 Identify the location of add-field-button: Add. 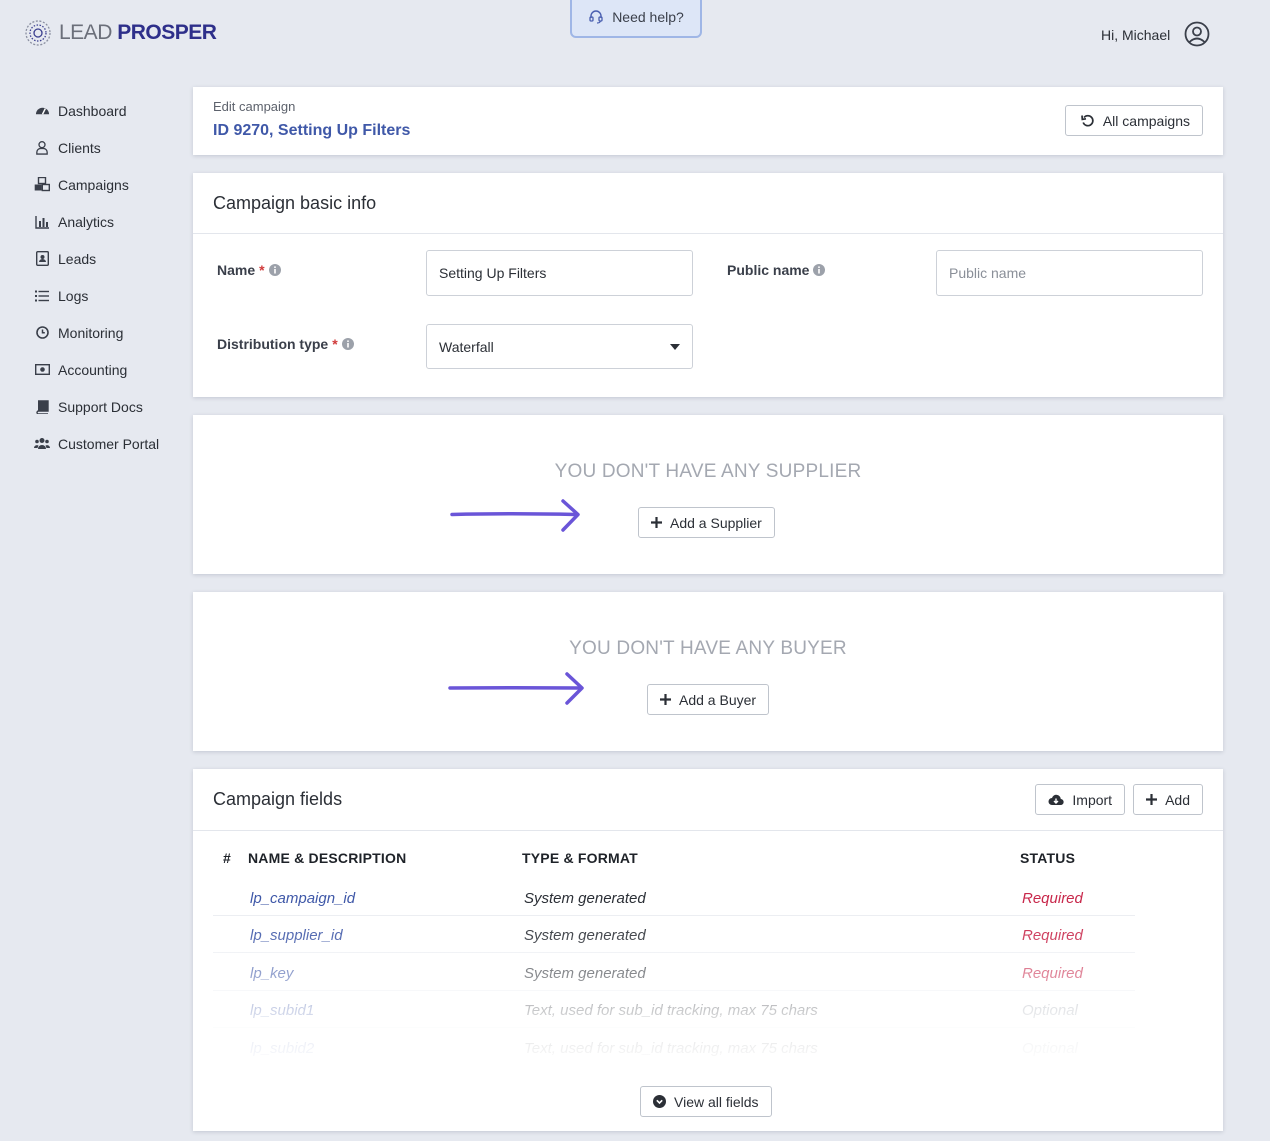
(1168, 799).